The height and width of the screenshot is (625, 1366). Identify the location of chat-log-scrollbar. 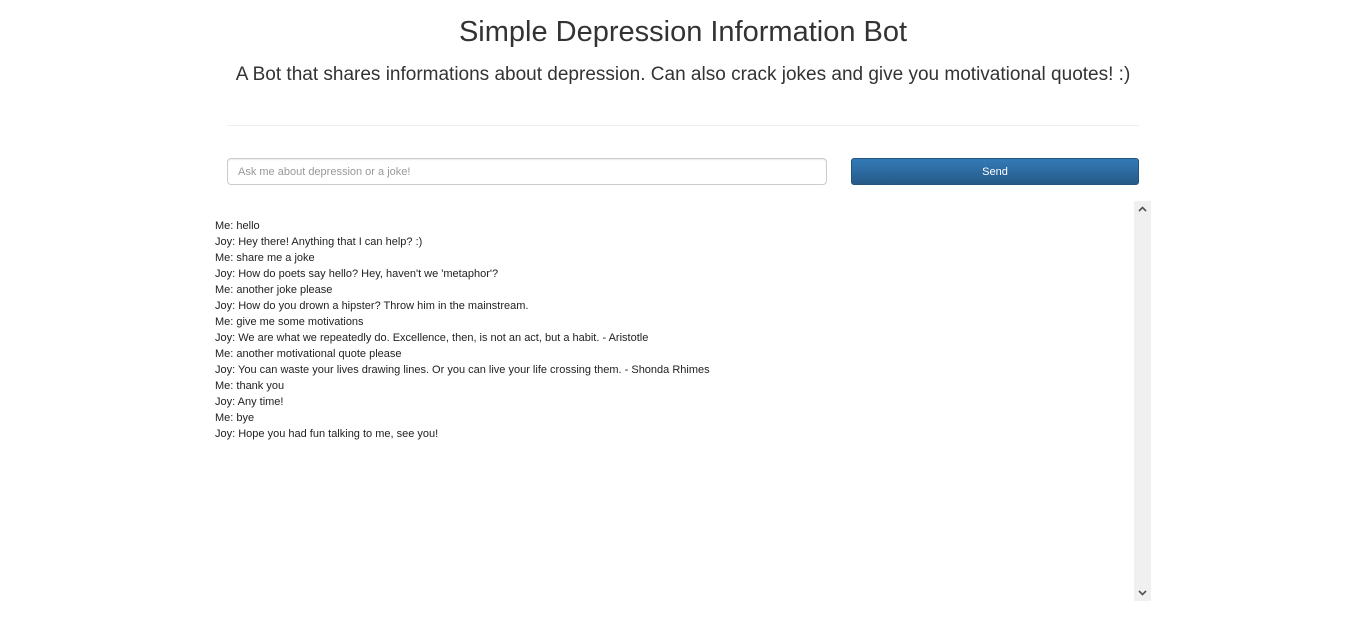
(1142, 401).